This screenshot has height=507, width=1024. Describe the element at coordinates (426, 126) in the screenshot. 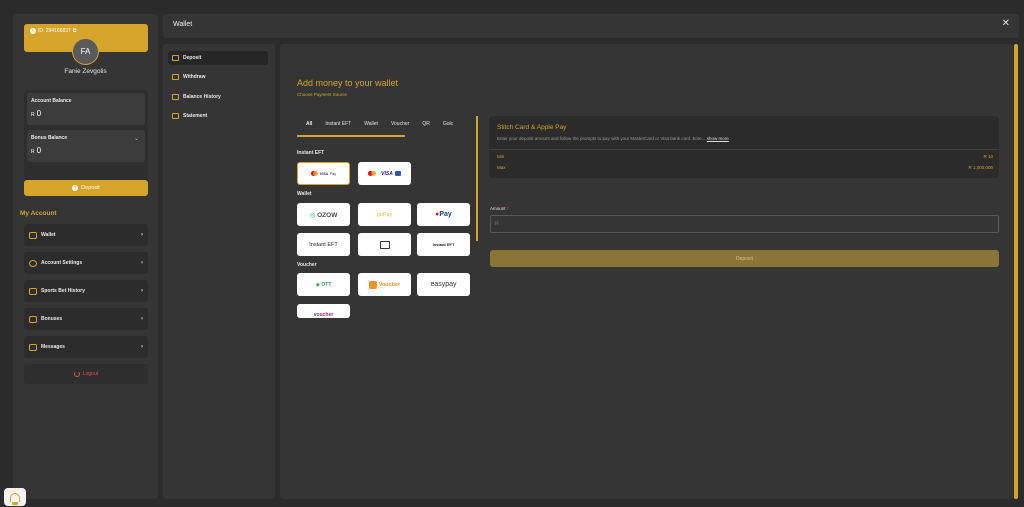

I see `tab-qr: QR` at that location.